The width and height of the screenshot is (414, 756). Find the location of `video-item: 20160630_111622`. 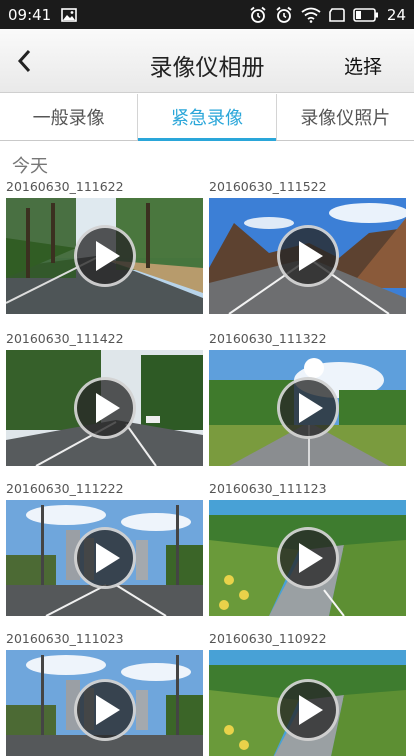

video-item: 20160630_111622 is located at coordinates (104, 246).